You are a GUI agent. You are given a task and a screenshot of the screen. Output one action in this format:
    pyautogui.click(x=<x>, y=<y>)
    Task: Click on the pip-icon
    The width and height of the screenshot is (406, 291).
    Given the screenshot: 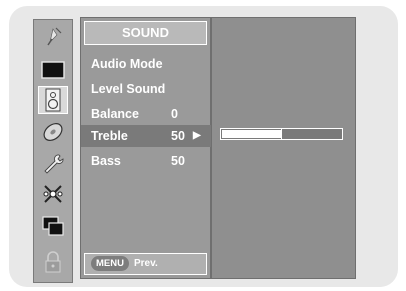 What is the action you would take?
    pyautogui.click(x=53, y=226)
    